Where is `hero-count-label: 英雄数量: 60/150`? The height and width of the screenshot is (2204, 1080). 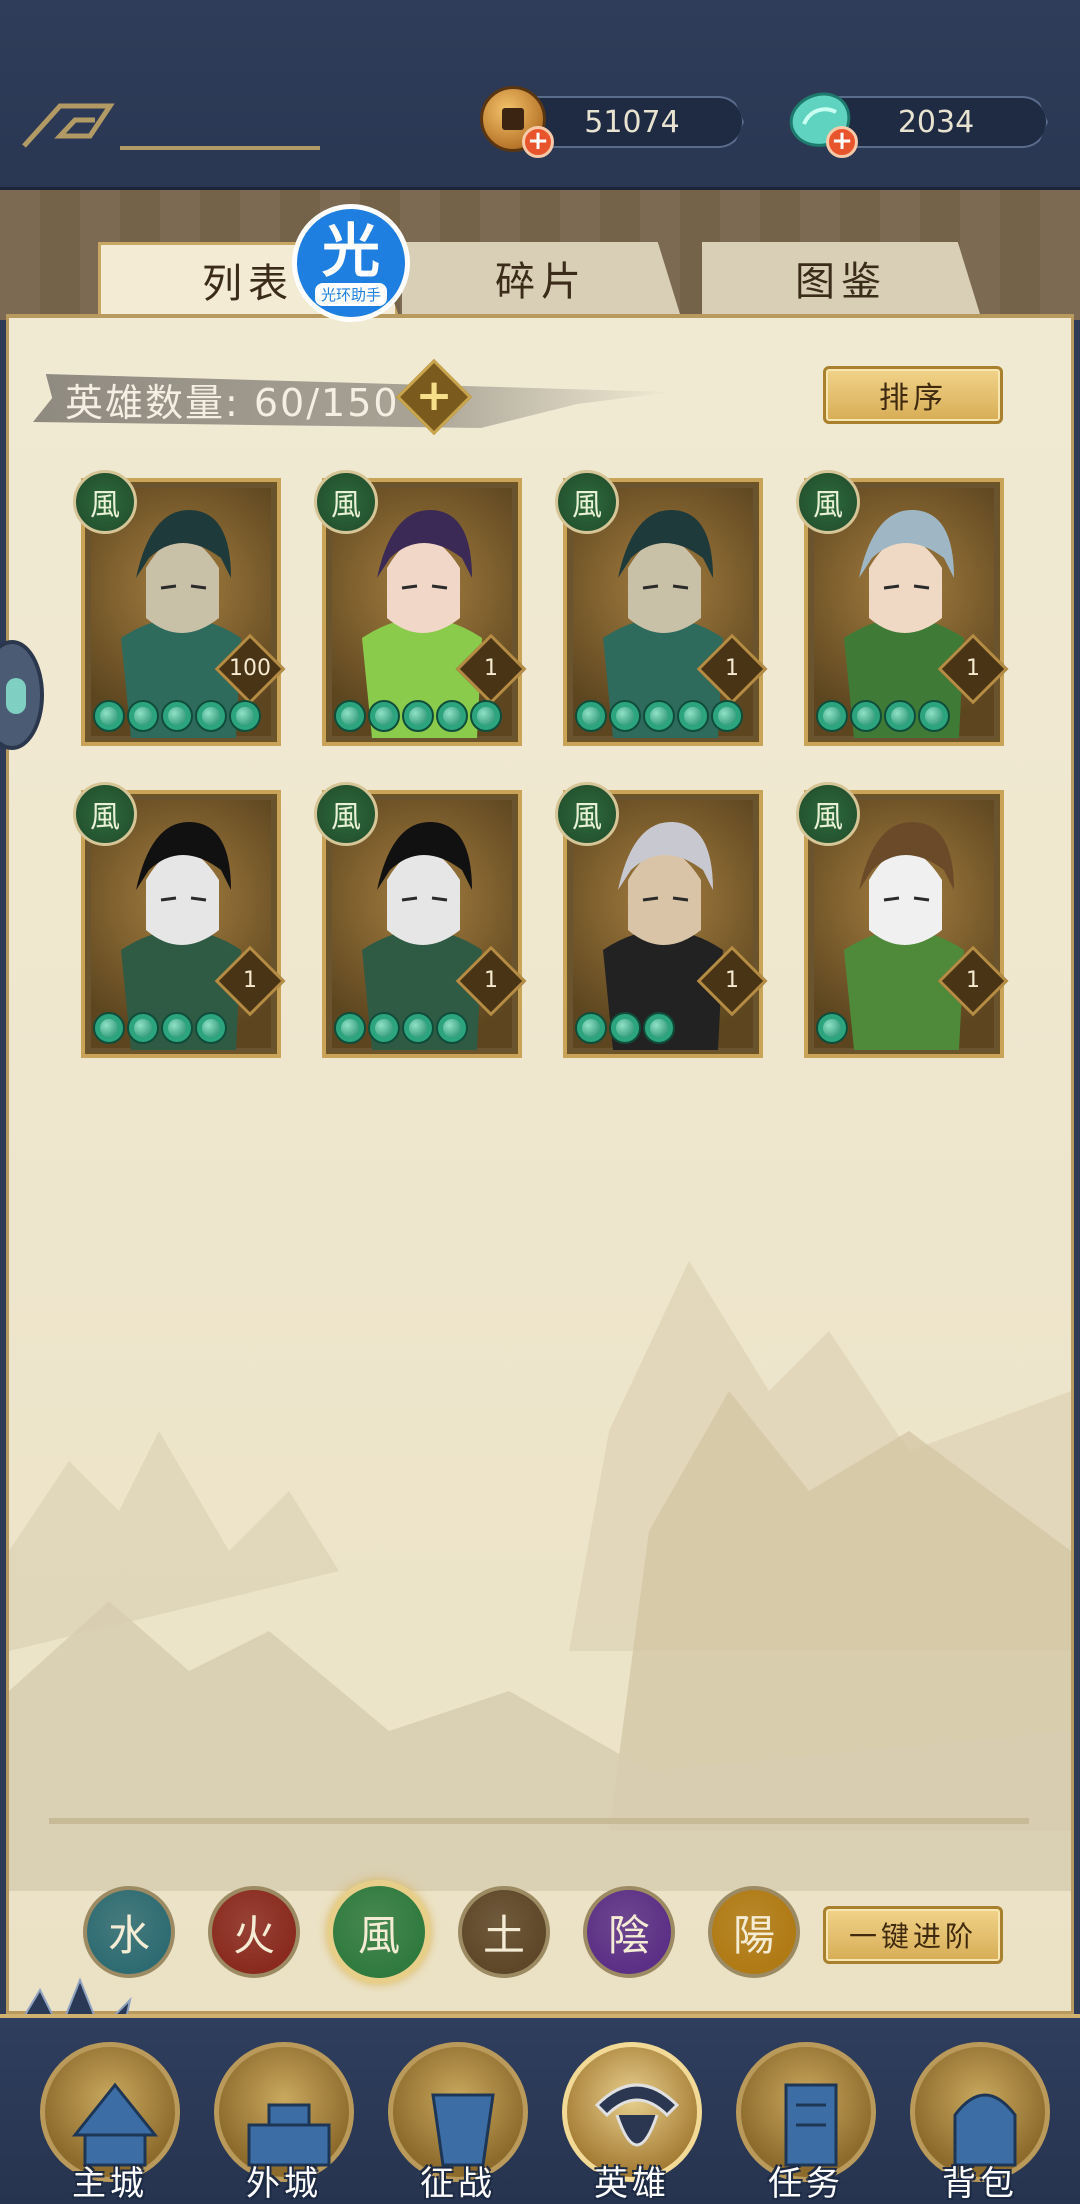 hero-count-label: 英雄数量: 60/150 is located at coordinates (232, 403).